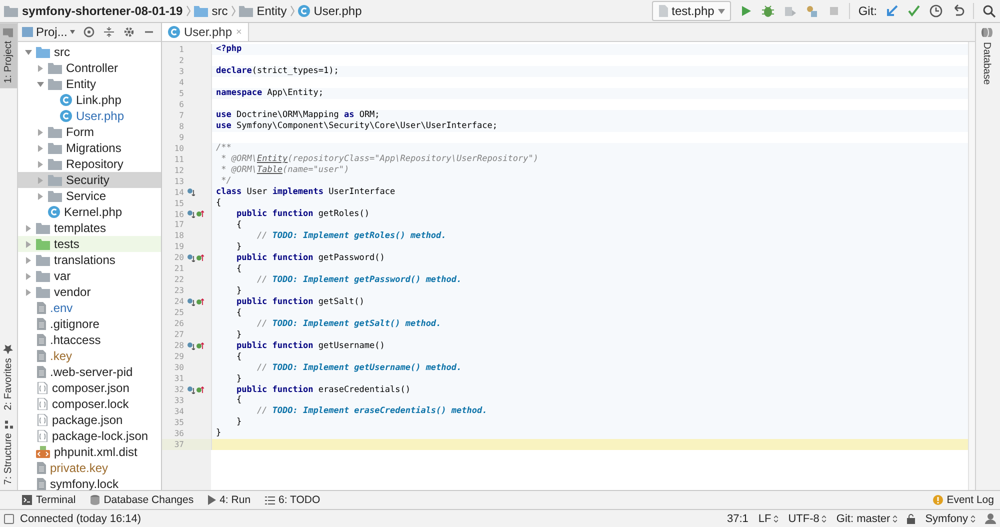  Describe the element at coordinates (89, 132) in the screenshot. I see `tree-item: Form` at that location.